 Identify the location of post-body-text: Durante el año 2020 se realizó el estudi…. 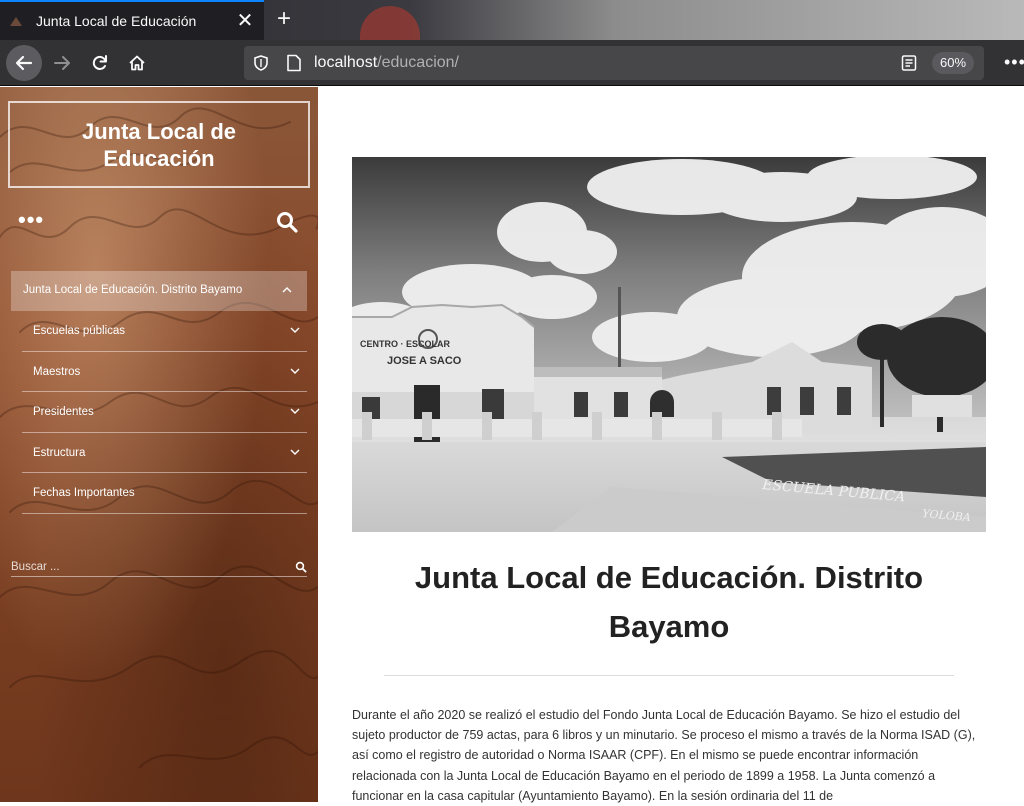
(664, 755).